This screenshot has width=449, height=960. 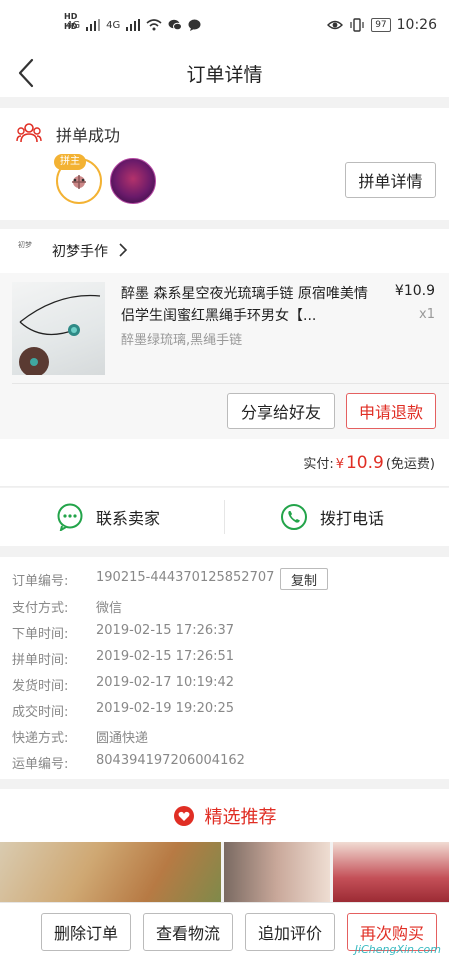 I want to click on back-arrow-icon, so click(x=29, y=73).